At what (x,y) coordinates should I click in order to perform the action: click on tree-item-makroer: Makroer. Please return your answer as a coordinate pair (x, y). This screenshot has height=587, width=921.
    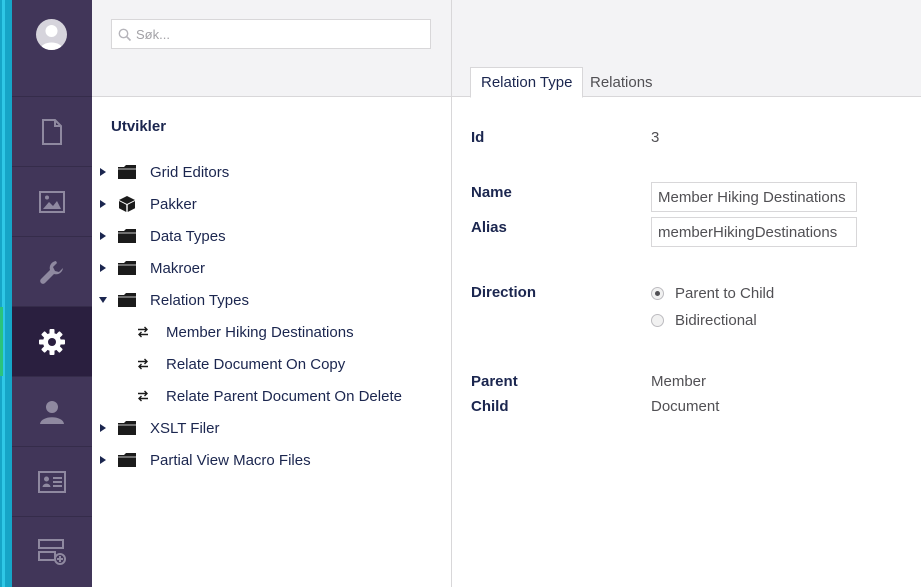
    Looking at the image, I should click on (151, 268).